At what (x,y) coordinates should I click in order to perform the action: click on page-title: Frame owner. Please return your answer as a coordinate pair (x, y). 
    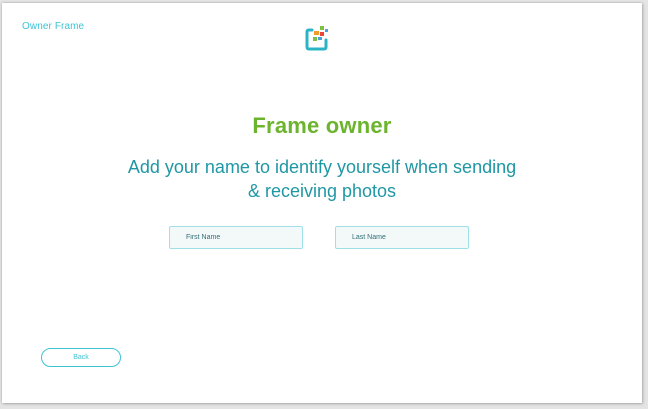
    Looking at the image, I should click on (322, 125).